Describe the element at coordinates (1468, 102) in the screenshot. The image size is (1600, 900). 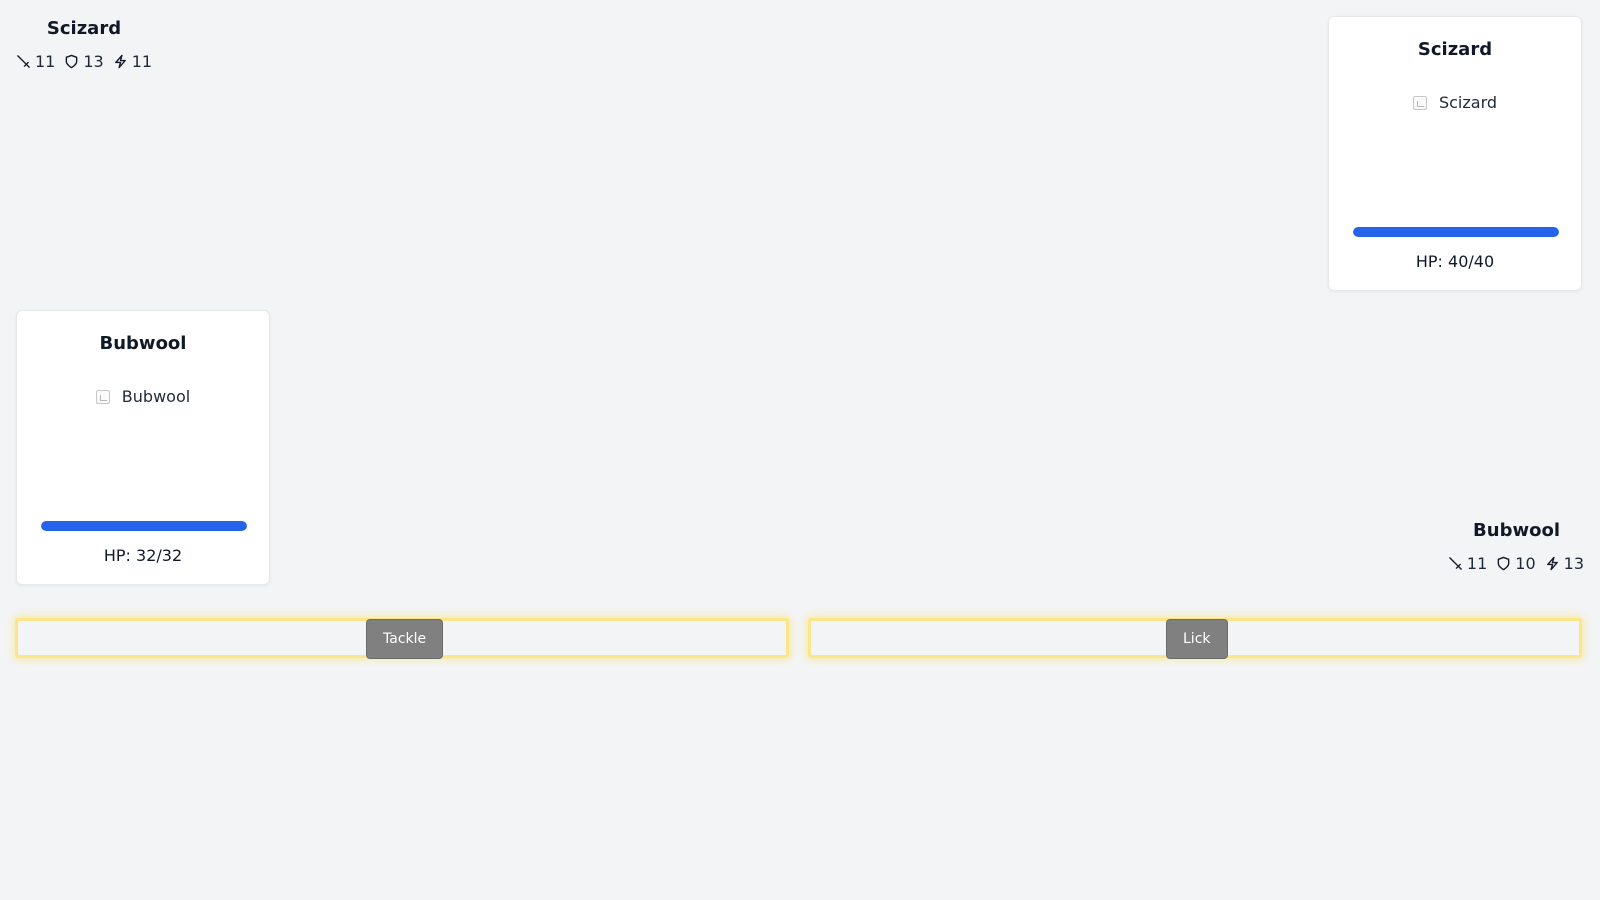
I see `enemy-sprite-alt: Scizard` at that location.